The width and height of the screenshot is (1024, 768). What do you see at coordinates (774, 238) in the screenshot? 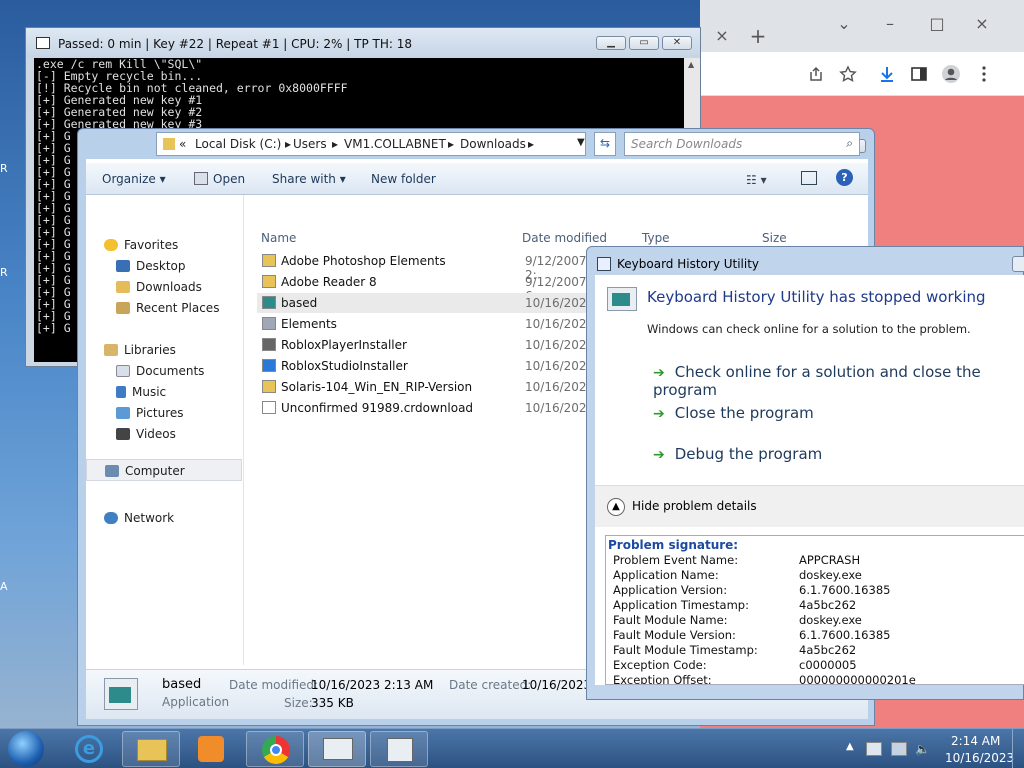
I see `column-size: Size` at bounding box center [774, 238].